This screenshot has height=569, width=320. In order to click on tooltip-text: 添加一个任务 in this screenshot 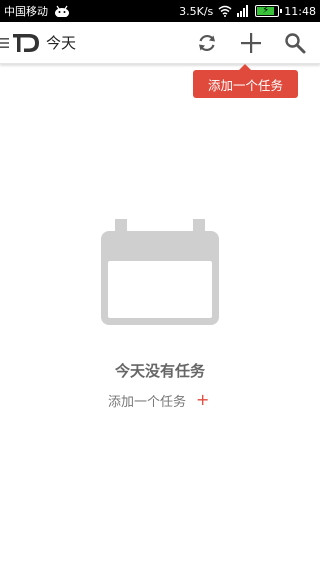, I will do `click(245, 85)`.